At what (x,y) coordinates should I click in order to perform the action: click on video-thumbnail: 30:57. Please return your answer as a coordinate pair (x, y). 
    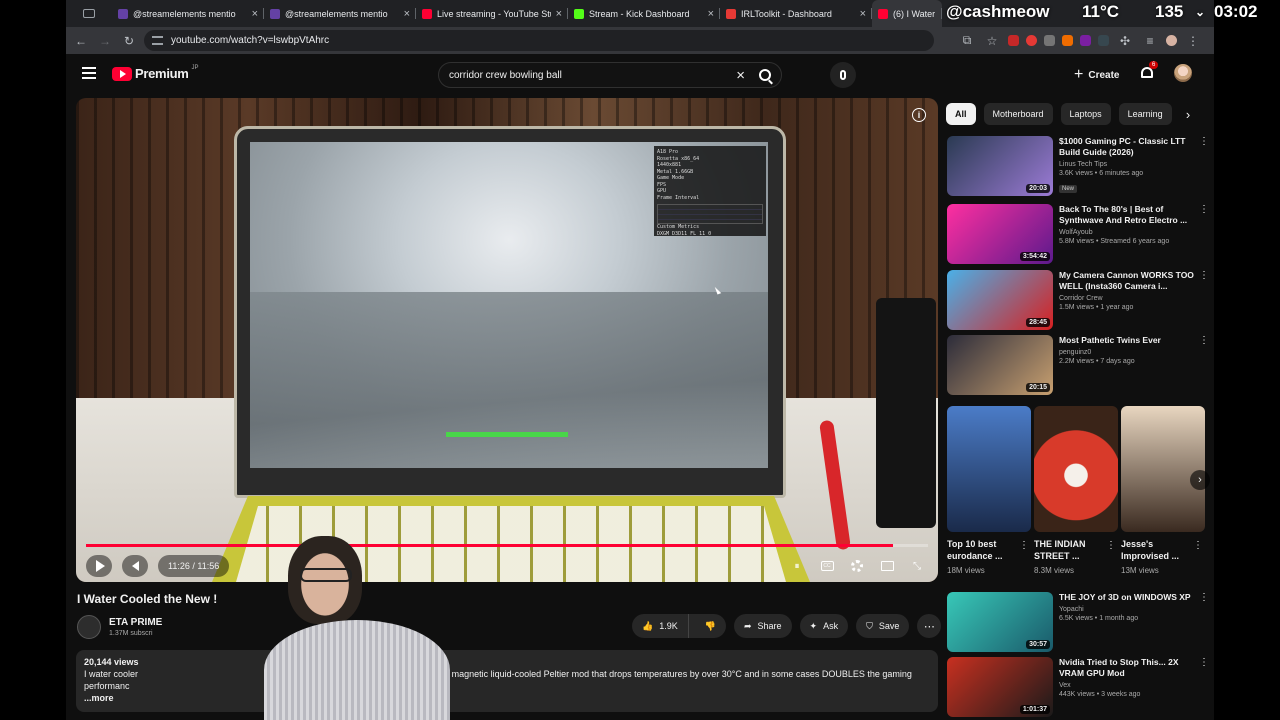
    Looking at the image, I should click on (1000, 622).